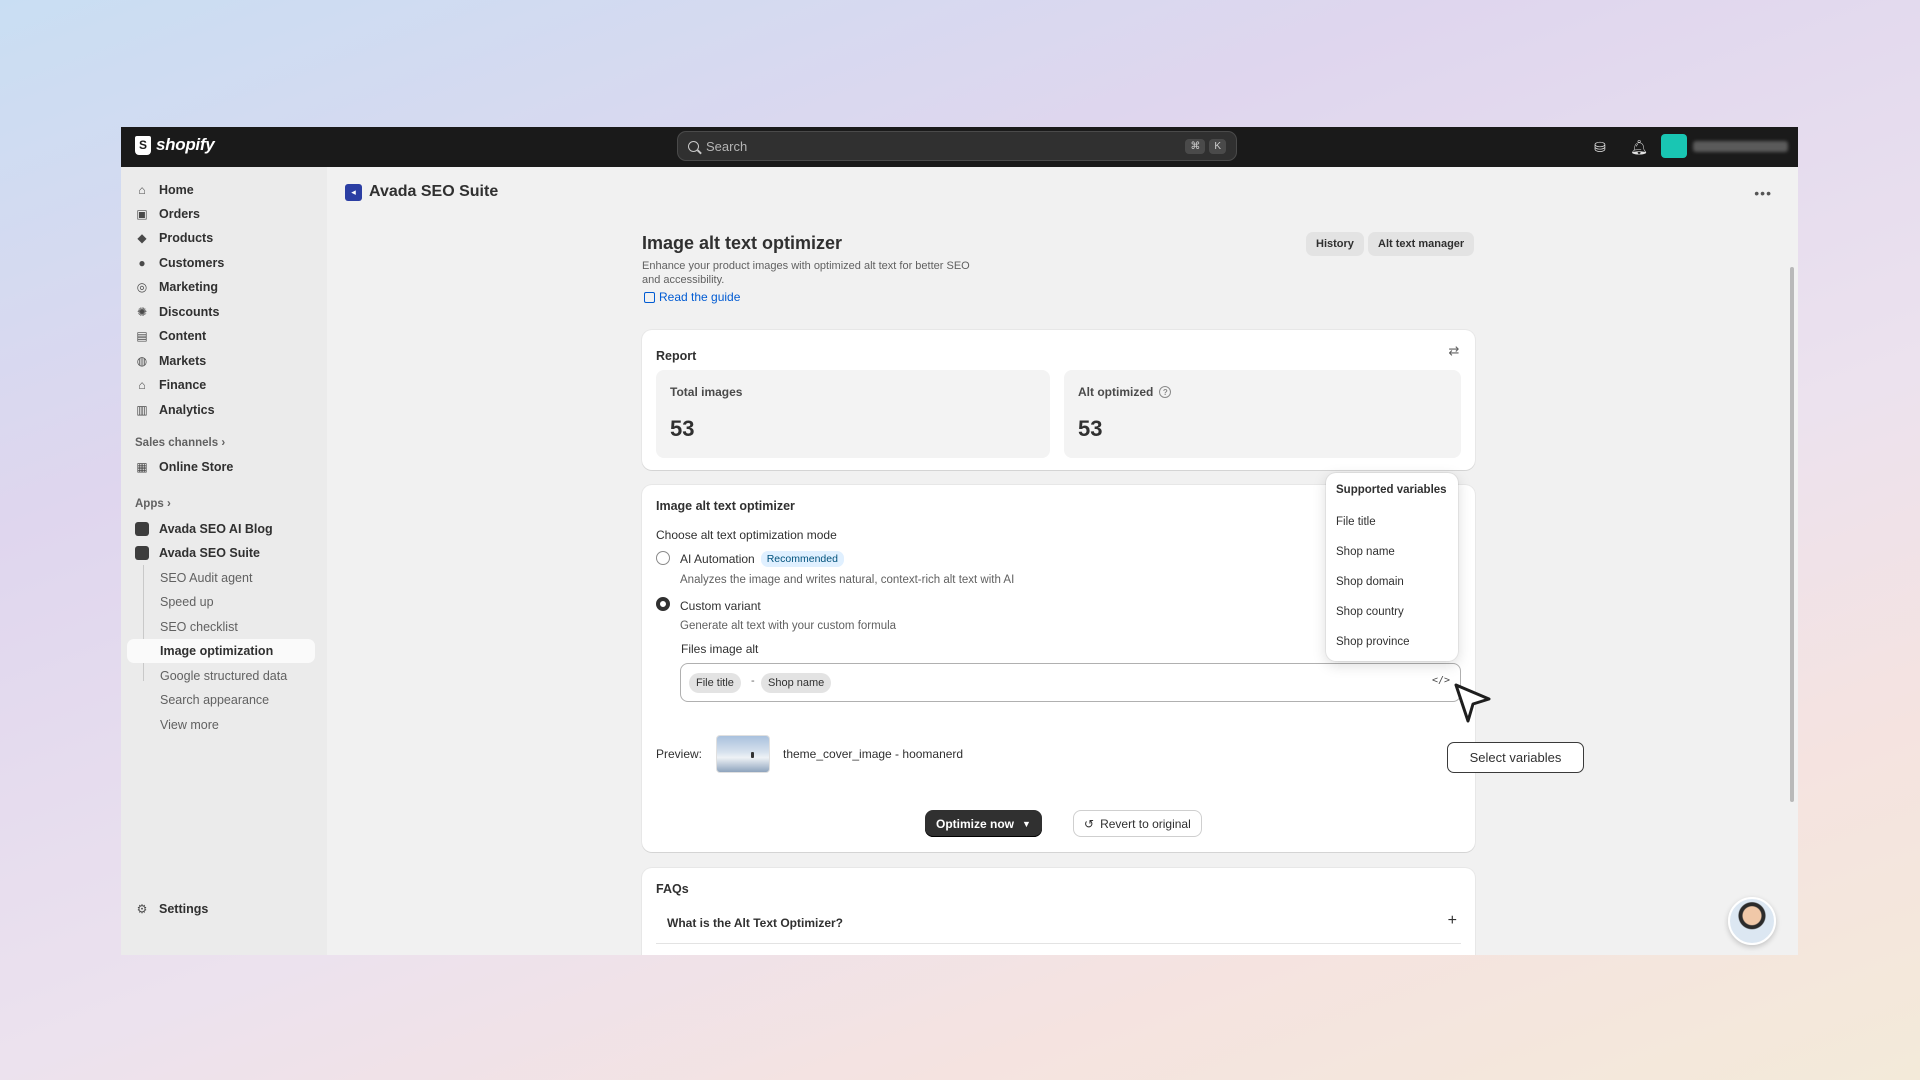 The image size is (1920, 1080). What do you see at coordinates (142, 263) in the screenshot?
I see `person-icon: ●` at bounding box center [142, 263].